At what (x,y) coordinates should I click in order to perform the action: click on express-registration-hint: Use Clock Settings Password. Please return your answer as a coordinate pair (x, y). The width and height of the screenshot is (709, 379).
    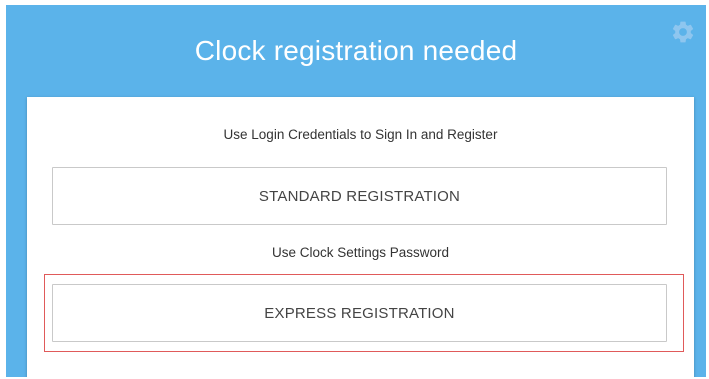
    Looking at the image, I should click on (360, 252).